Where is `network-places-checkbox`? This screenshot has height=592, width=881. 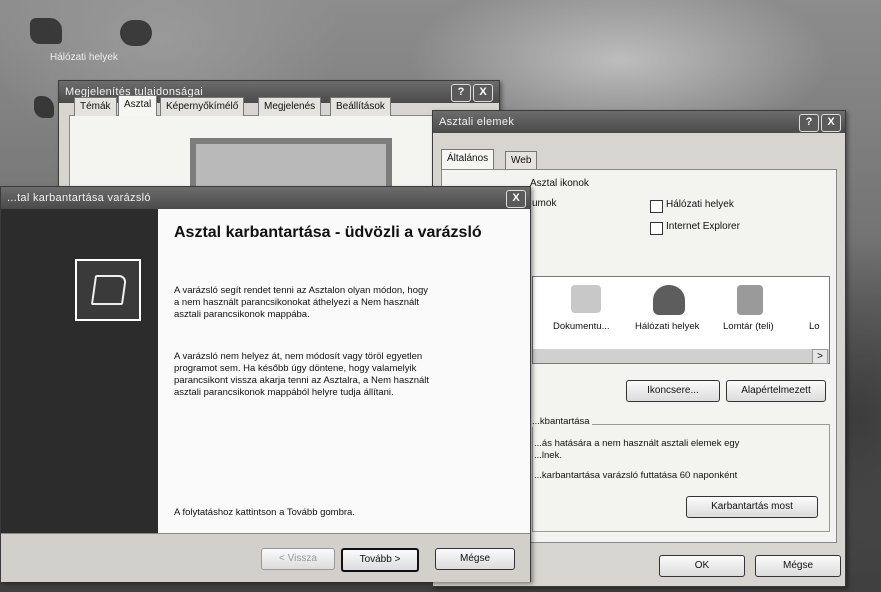 network-places-checkbox is located at coordinates (656, 206).